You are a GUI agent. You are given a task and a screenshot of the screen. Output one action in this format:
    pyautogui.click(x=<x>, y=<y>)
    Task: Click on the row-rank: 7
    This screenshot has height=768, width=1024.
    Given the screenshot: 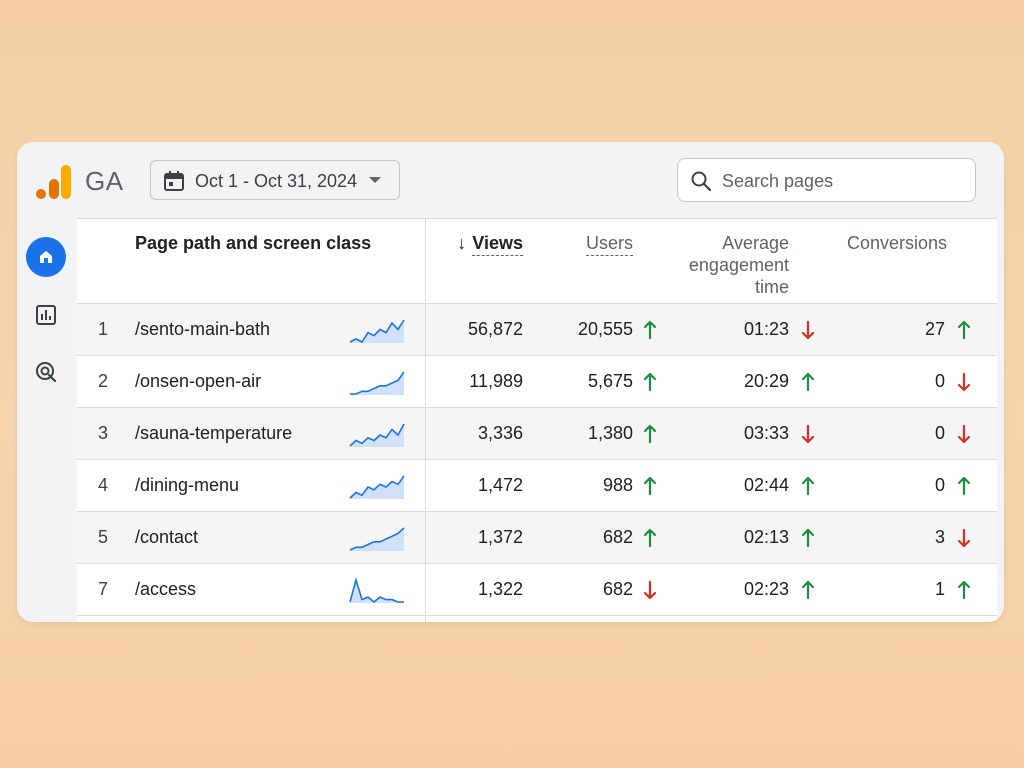 What is the action you would take?
    pyautogui.click(x=102, y=589)
    